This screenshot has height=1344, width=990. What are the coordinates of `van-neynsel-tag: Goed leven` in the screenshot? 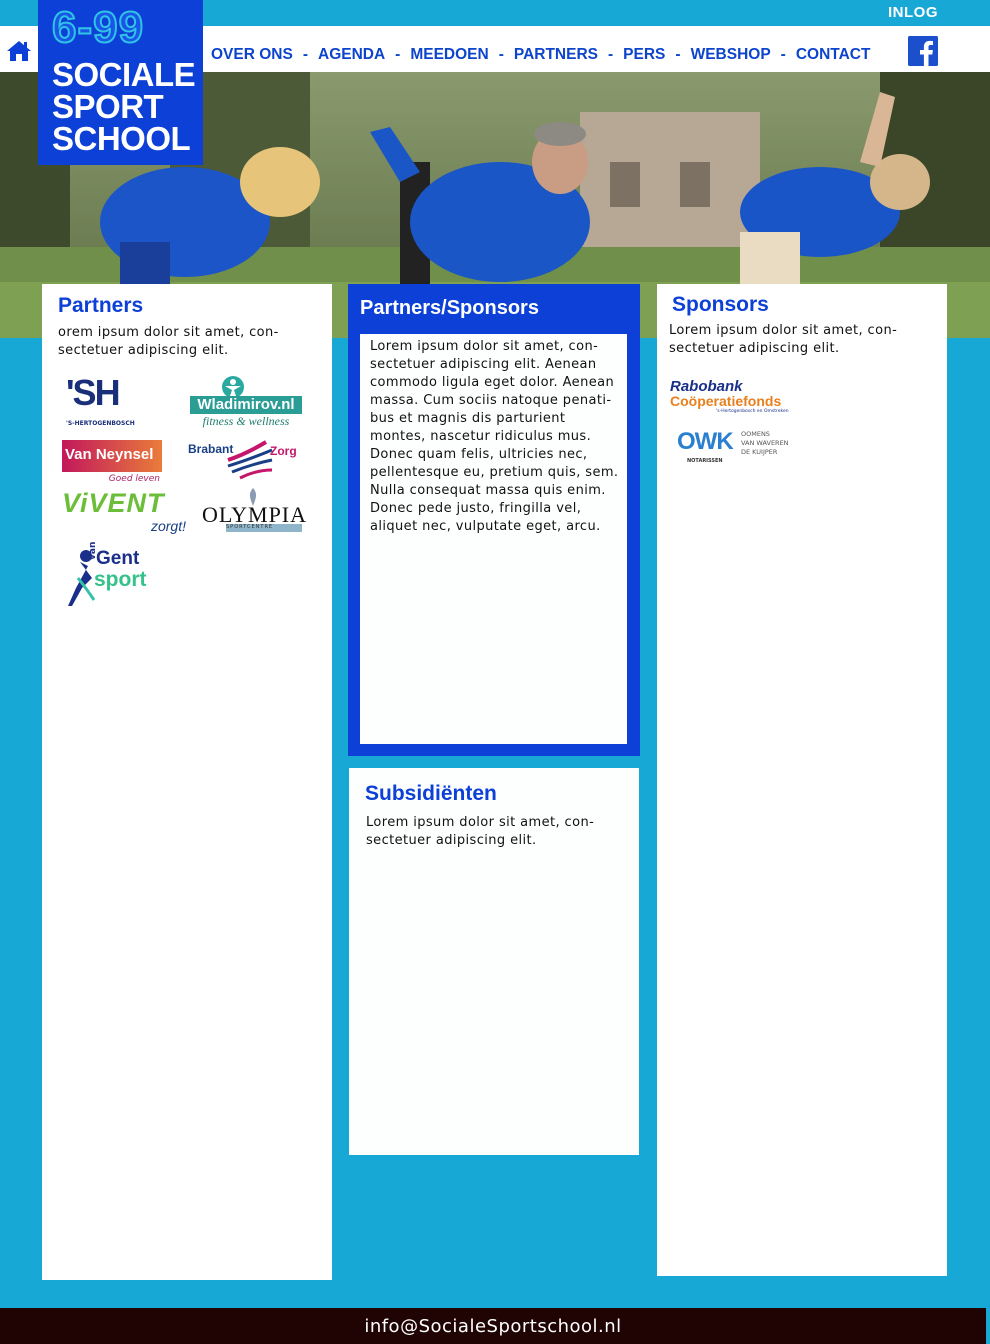 It's located at (134, 479).